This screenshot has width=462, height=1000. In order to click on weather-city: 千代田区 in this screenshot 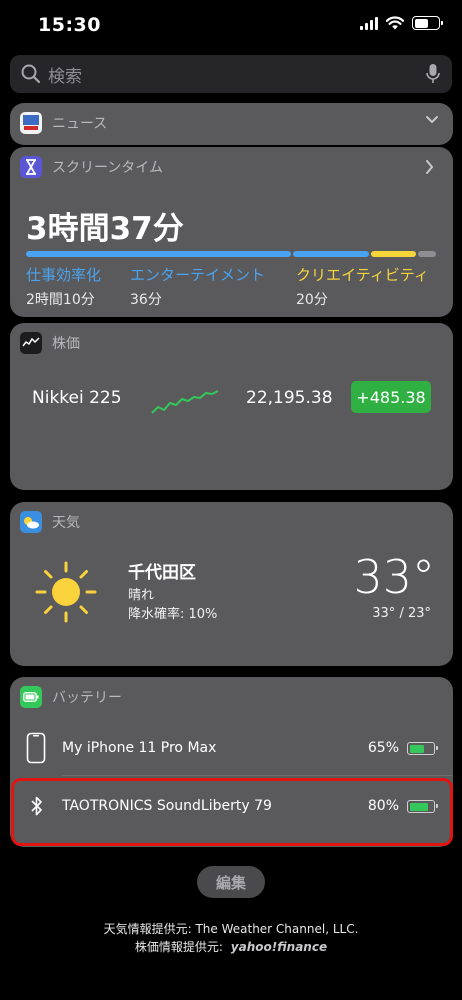, I will do `click(162, 573)`.